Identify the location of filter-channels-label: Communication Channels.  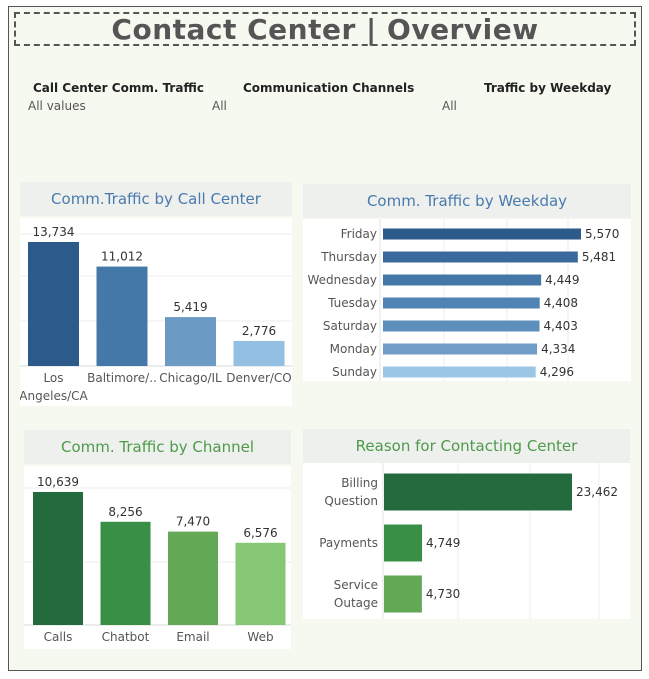
(329, 88).